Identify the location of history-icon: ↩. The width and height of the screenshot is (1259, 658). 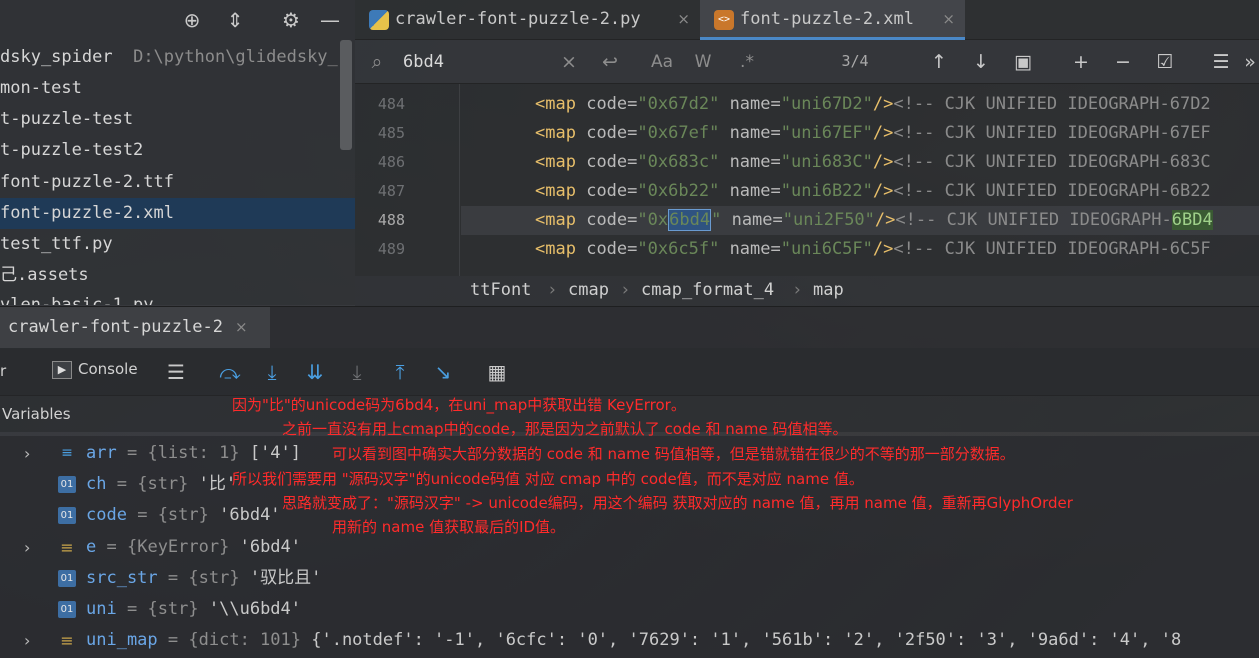
(610, 62).